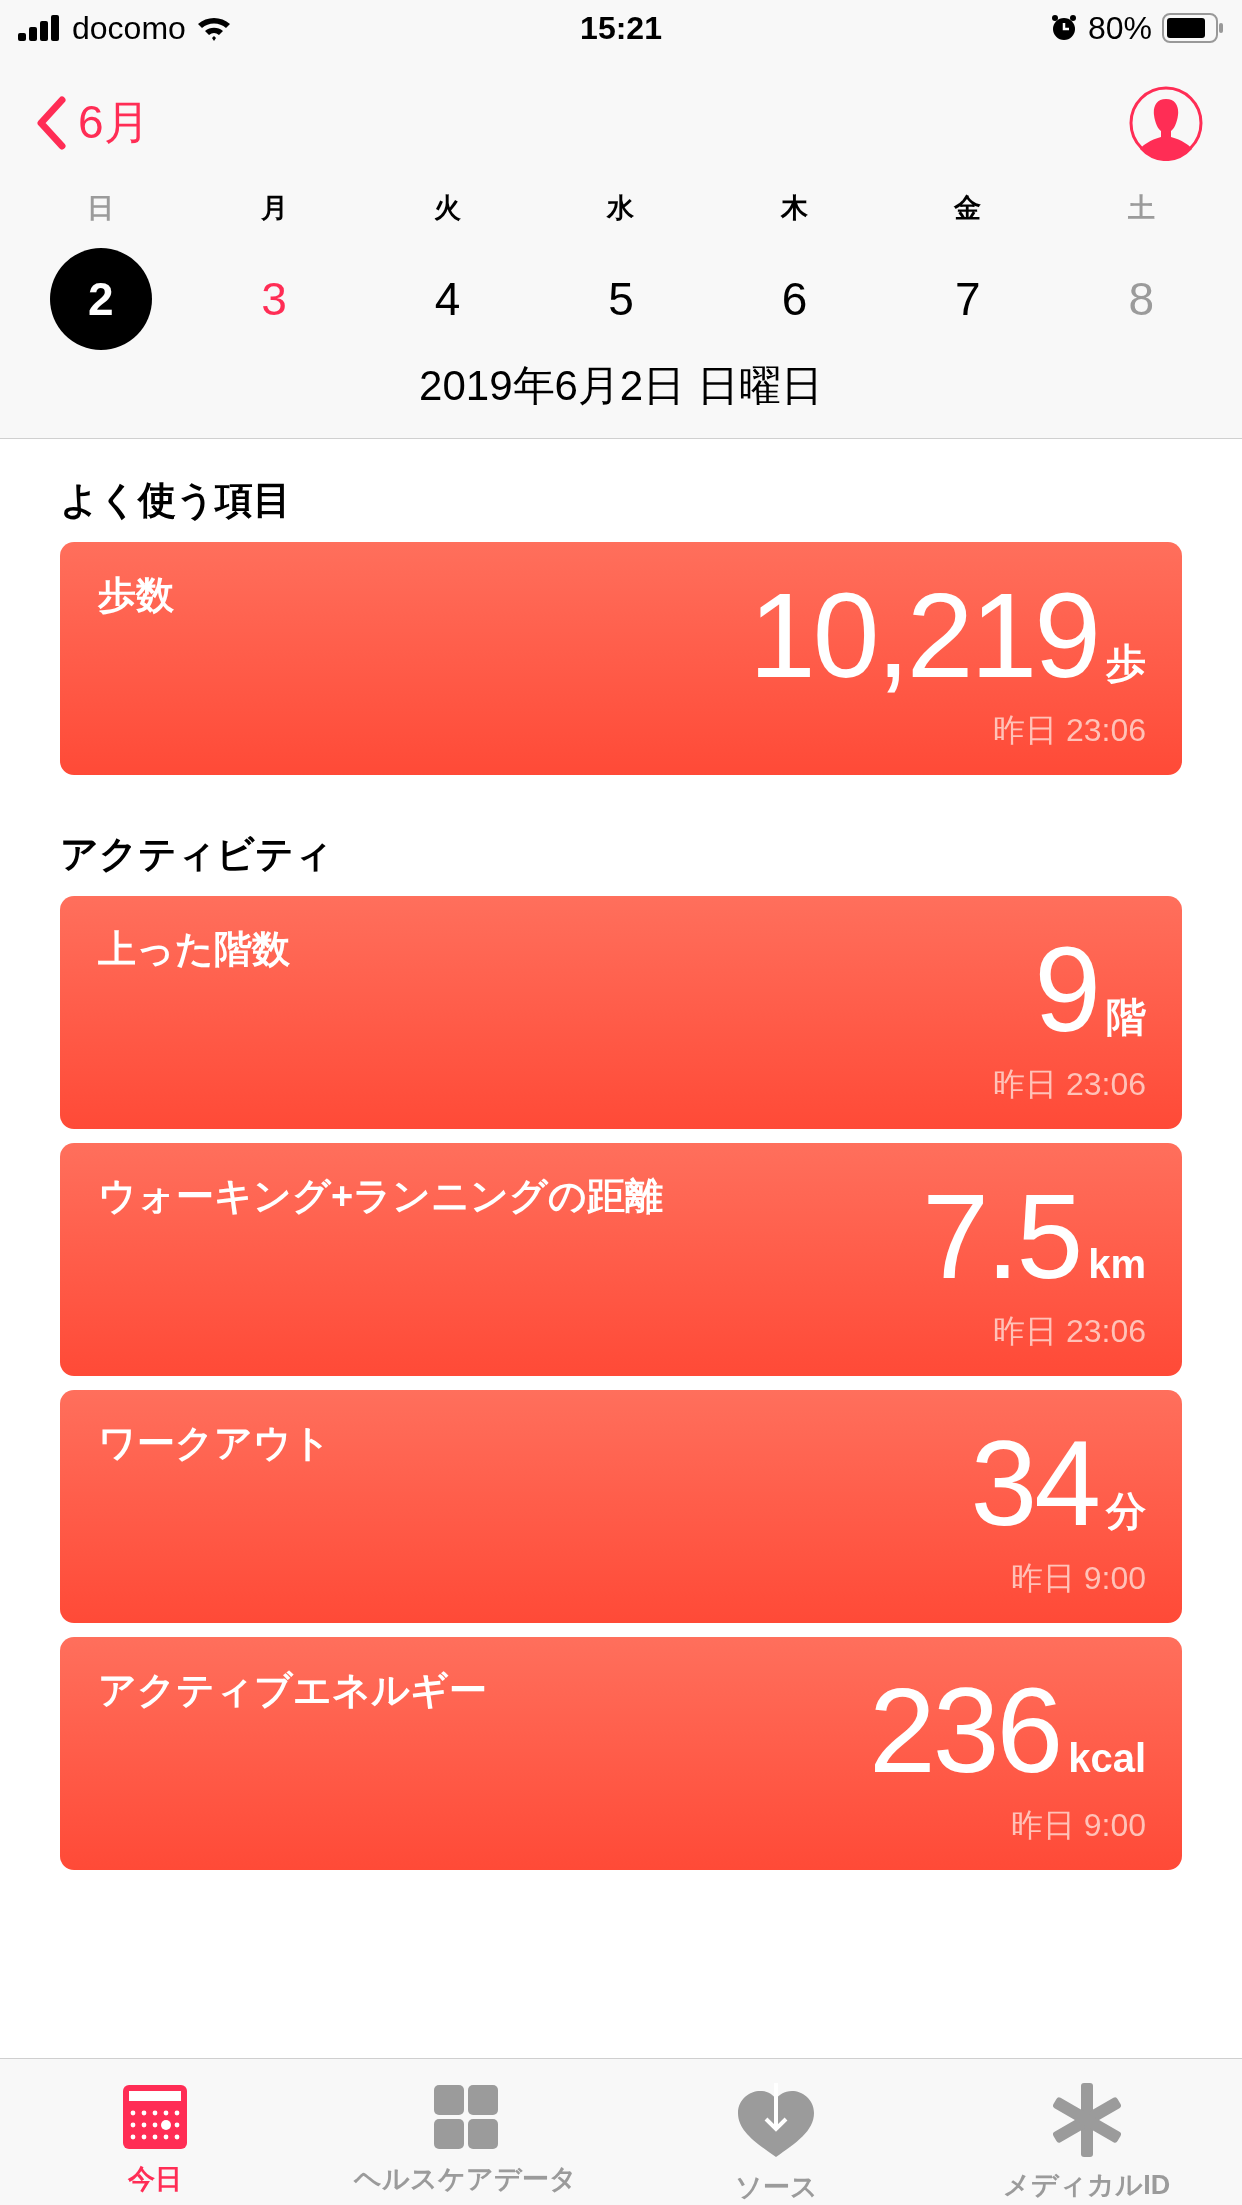  I want to click on signal-icon, so click(40, 28).